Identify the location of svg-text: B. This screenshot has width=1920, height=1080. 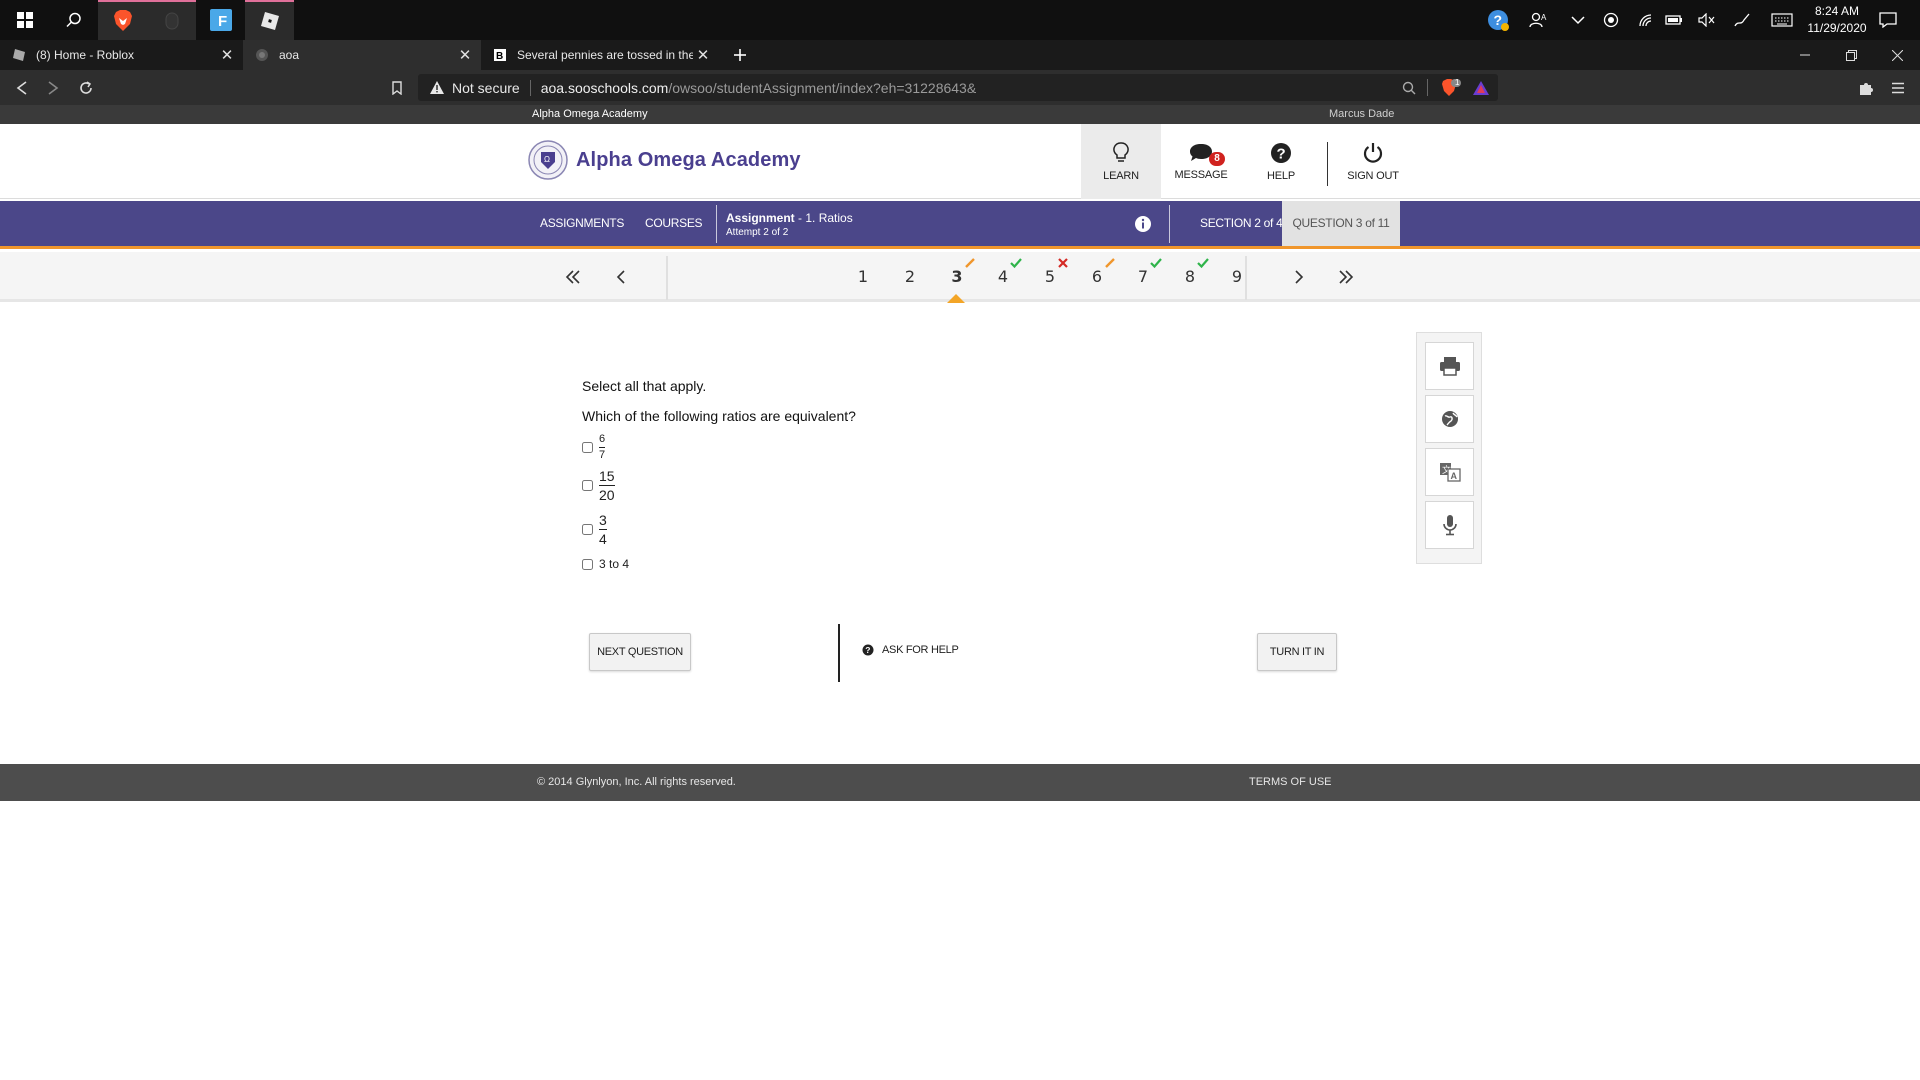
(499, 56).